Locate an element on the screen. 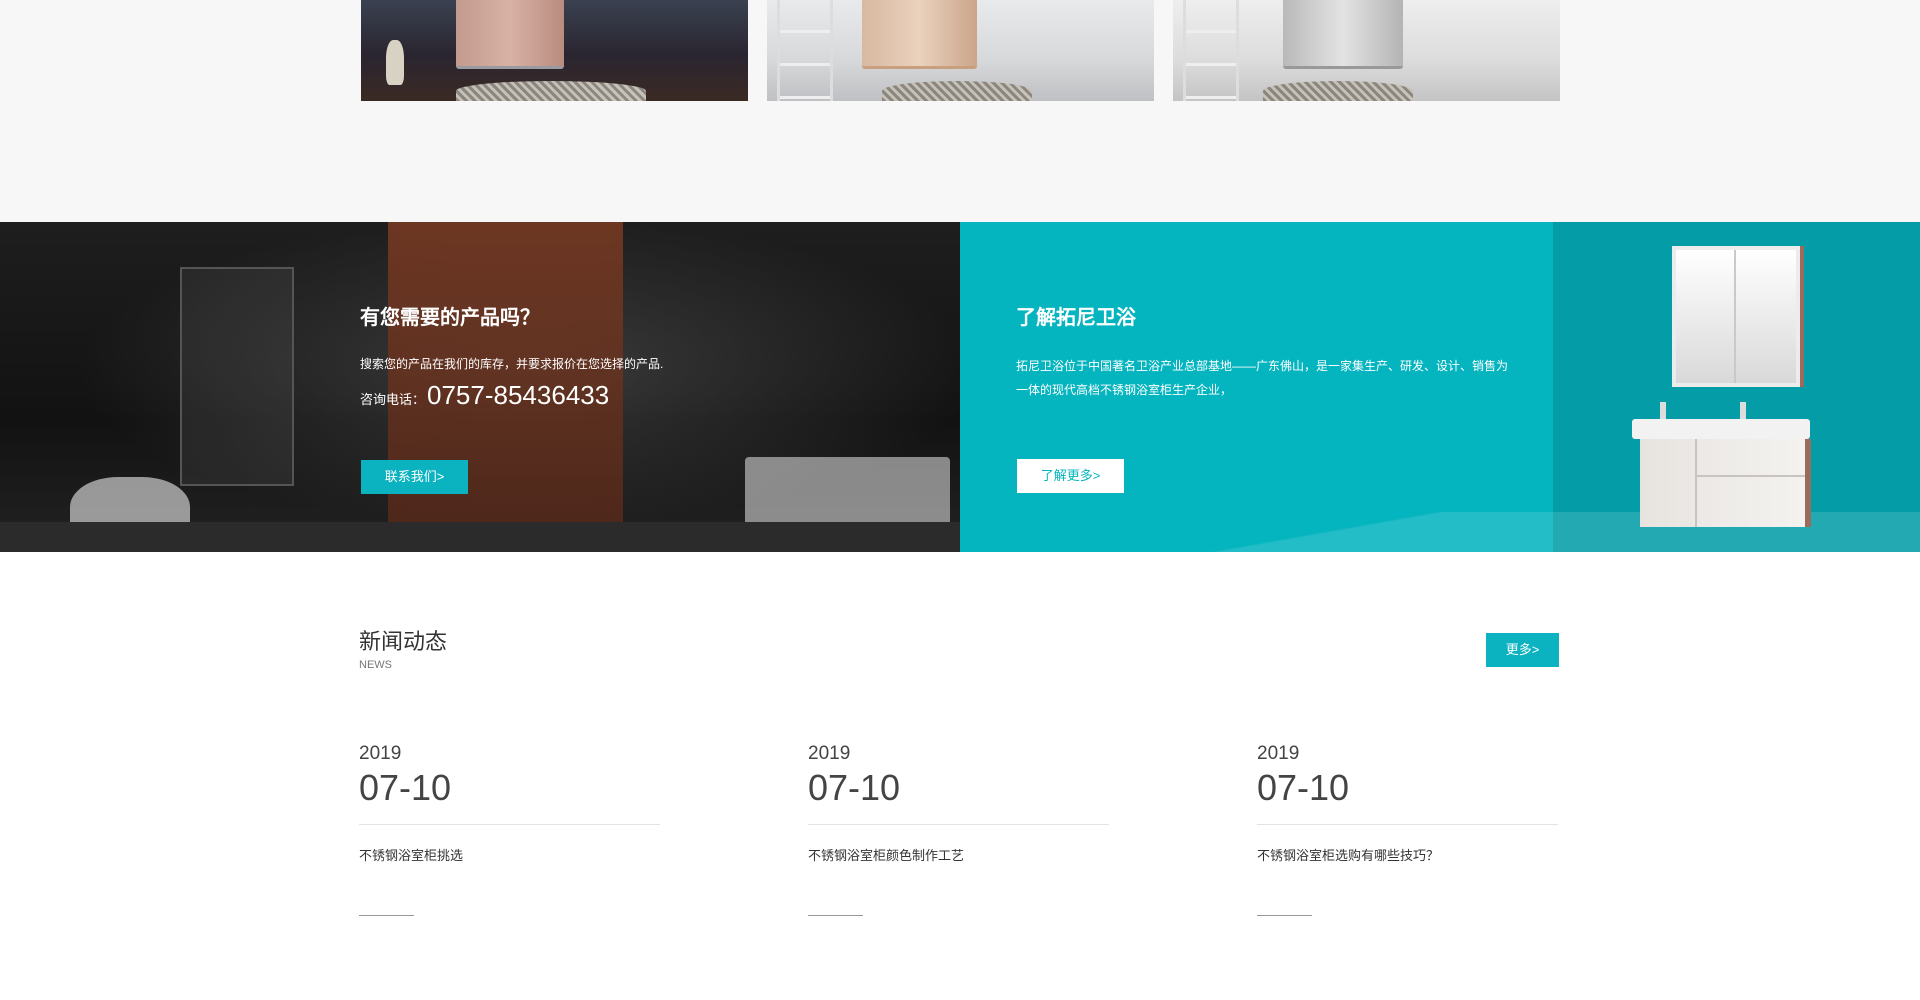  sink-top-image is located at coordinates (1721, 429).